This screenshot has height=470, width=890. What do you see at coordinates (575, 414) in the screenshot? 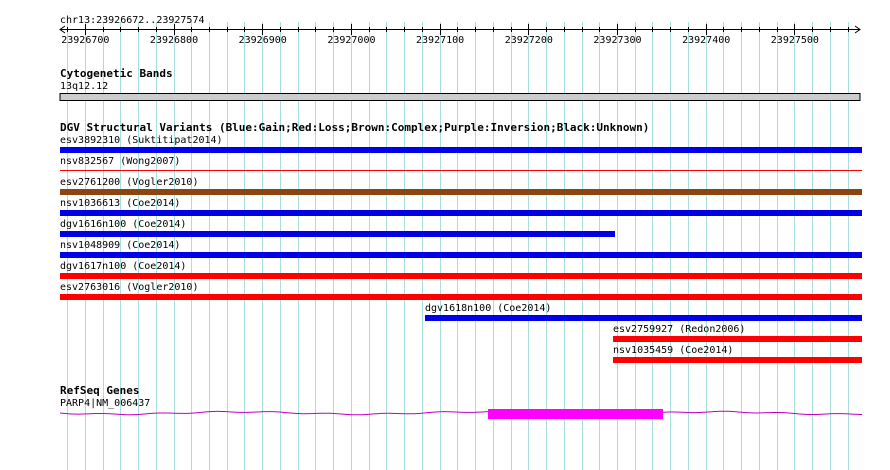
I see `gene-exon` at bounding box center [575, 414].